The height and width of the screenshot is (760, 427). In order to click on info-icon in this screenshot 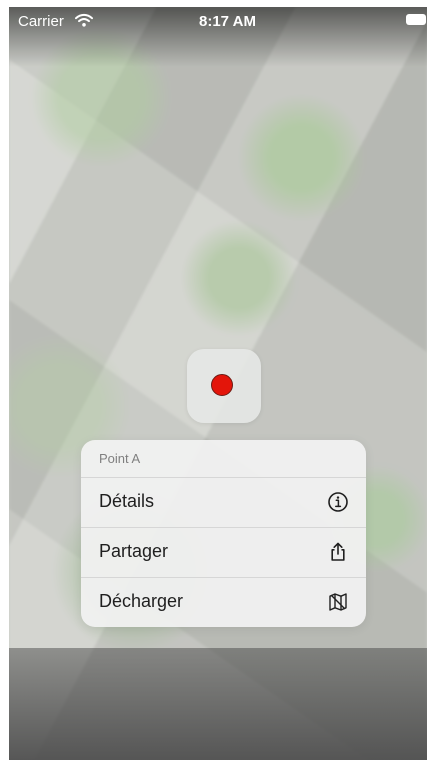, I will do `click(338, 502)`.